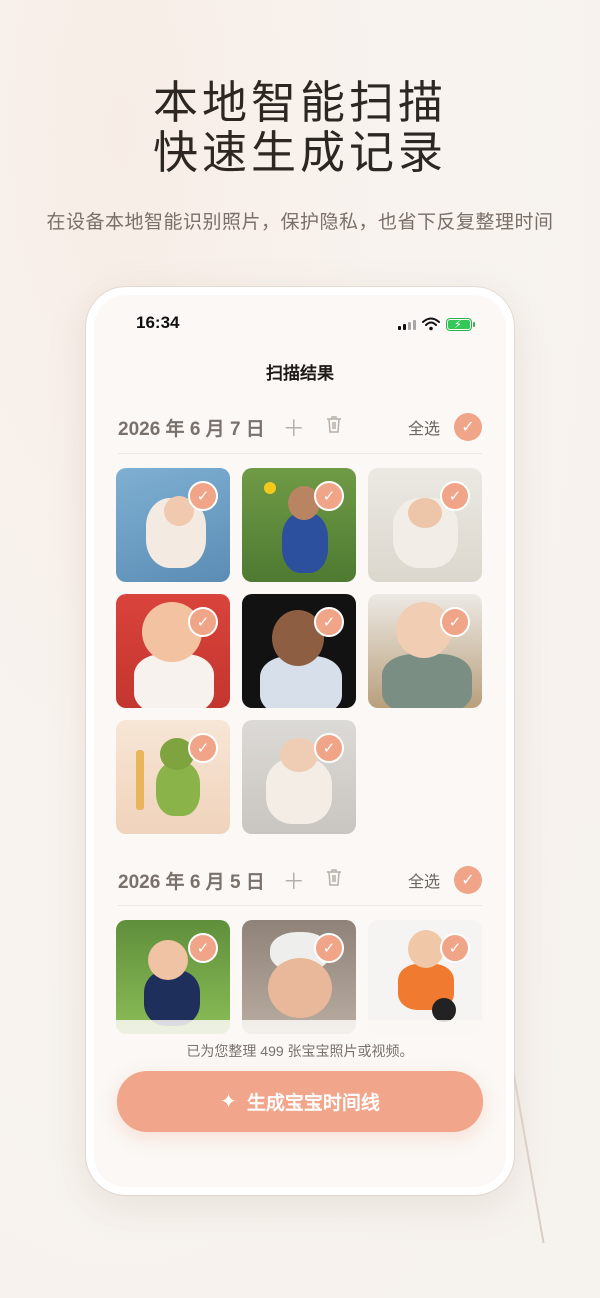 The width and height of the screenshot is (600, 1298). Describe the element at coordinates (407, 324) in the screenshot. I see `signal-icon` at that location.